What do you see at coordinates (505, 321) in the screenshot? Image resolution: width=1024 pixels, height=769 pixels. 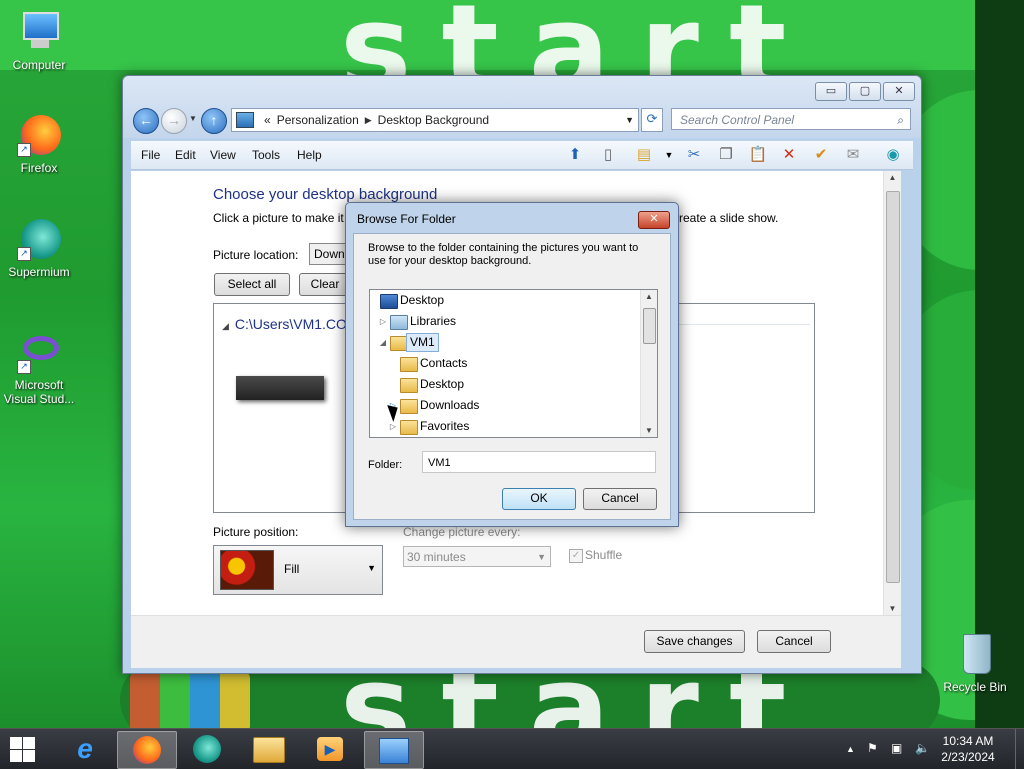 I see `tree-item-libraries: ▷ Libraries` at bounding box center [505, 321].